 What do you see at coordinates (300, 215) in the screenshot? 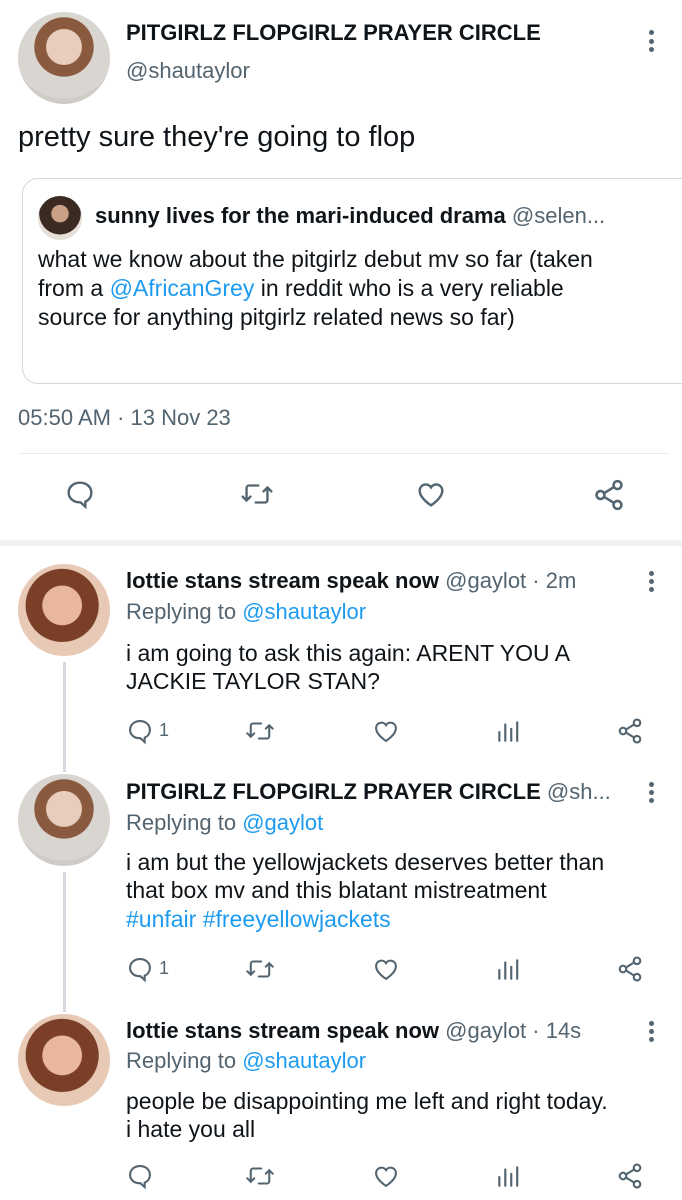
I see `quoted-author-name: sunny lives for the mari-induced drama` at bounding box center [300, 215].